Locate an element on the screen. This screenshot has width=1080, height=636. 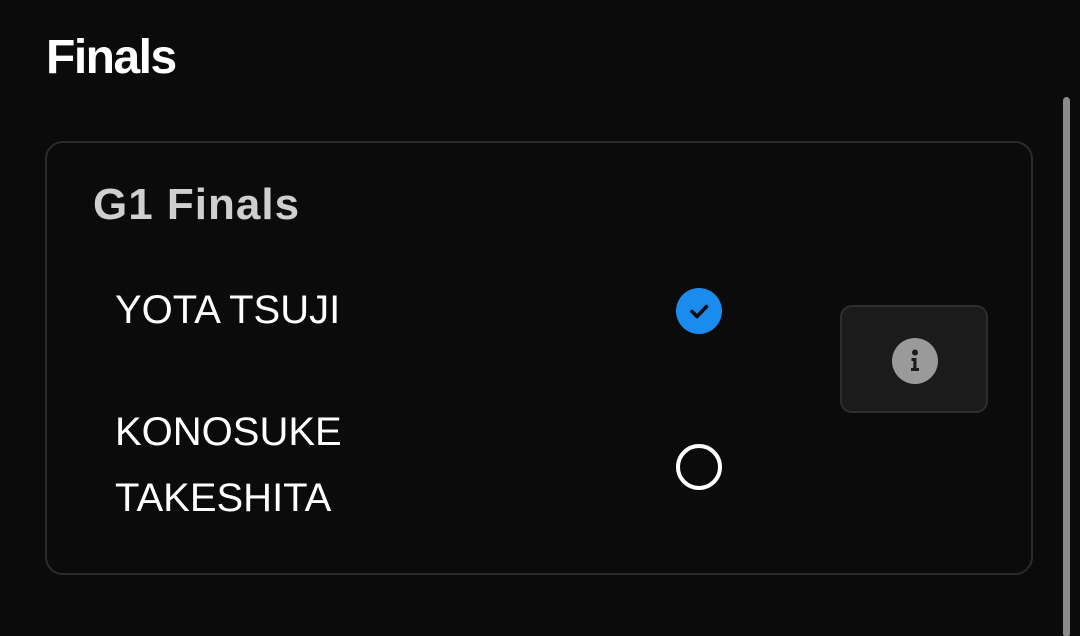
info-button is located at coordinates (914, 359).